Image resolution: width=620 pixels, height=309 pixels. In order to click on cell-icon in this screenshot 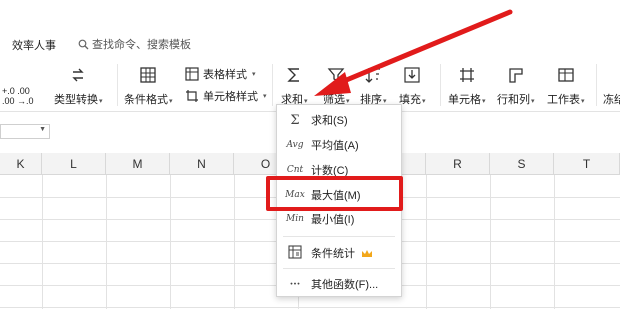, I will do `click(467, 75)`.